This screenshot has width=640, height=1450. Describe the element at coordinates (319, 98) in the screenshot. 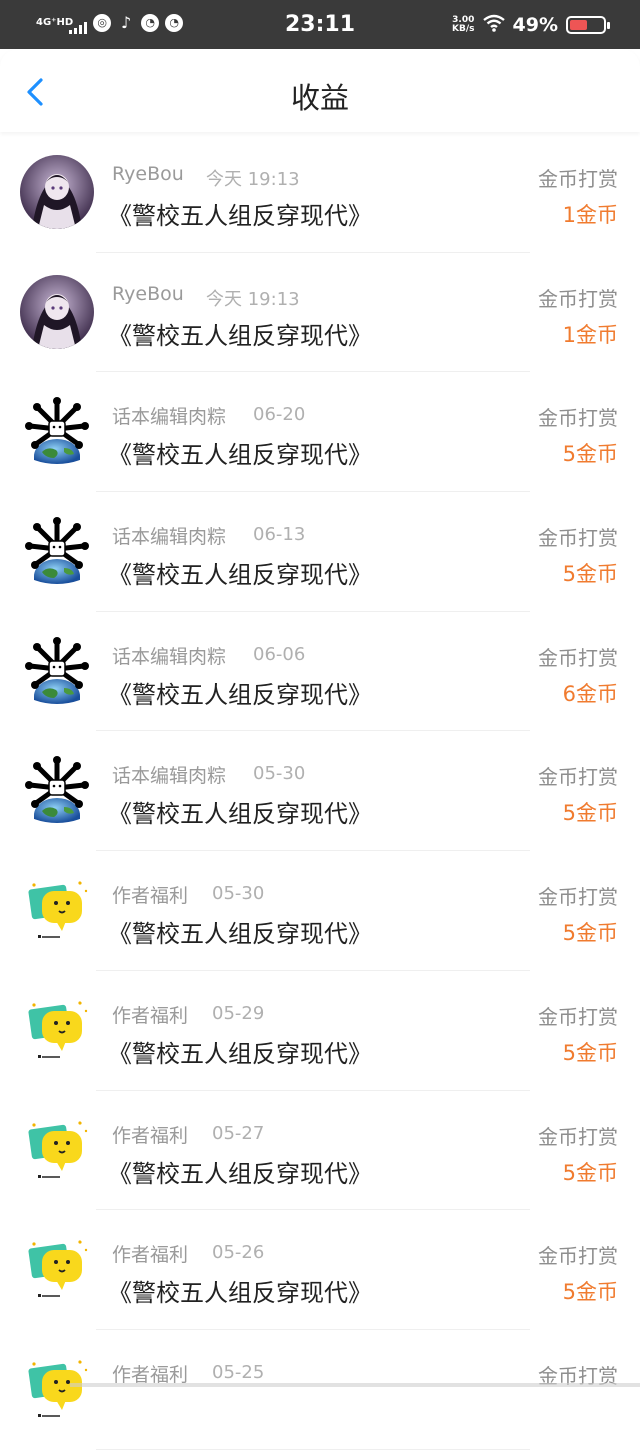

I see `page-title: 收益` at that location.